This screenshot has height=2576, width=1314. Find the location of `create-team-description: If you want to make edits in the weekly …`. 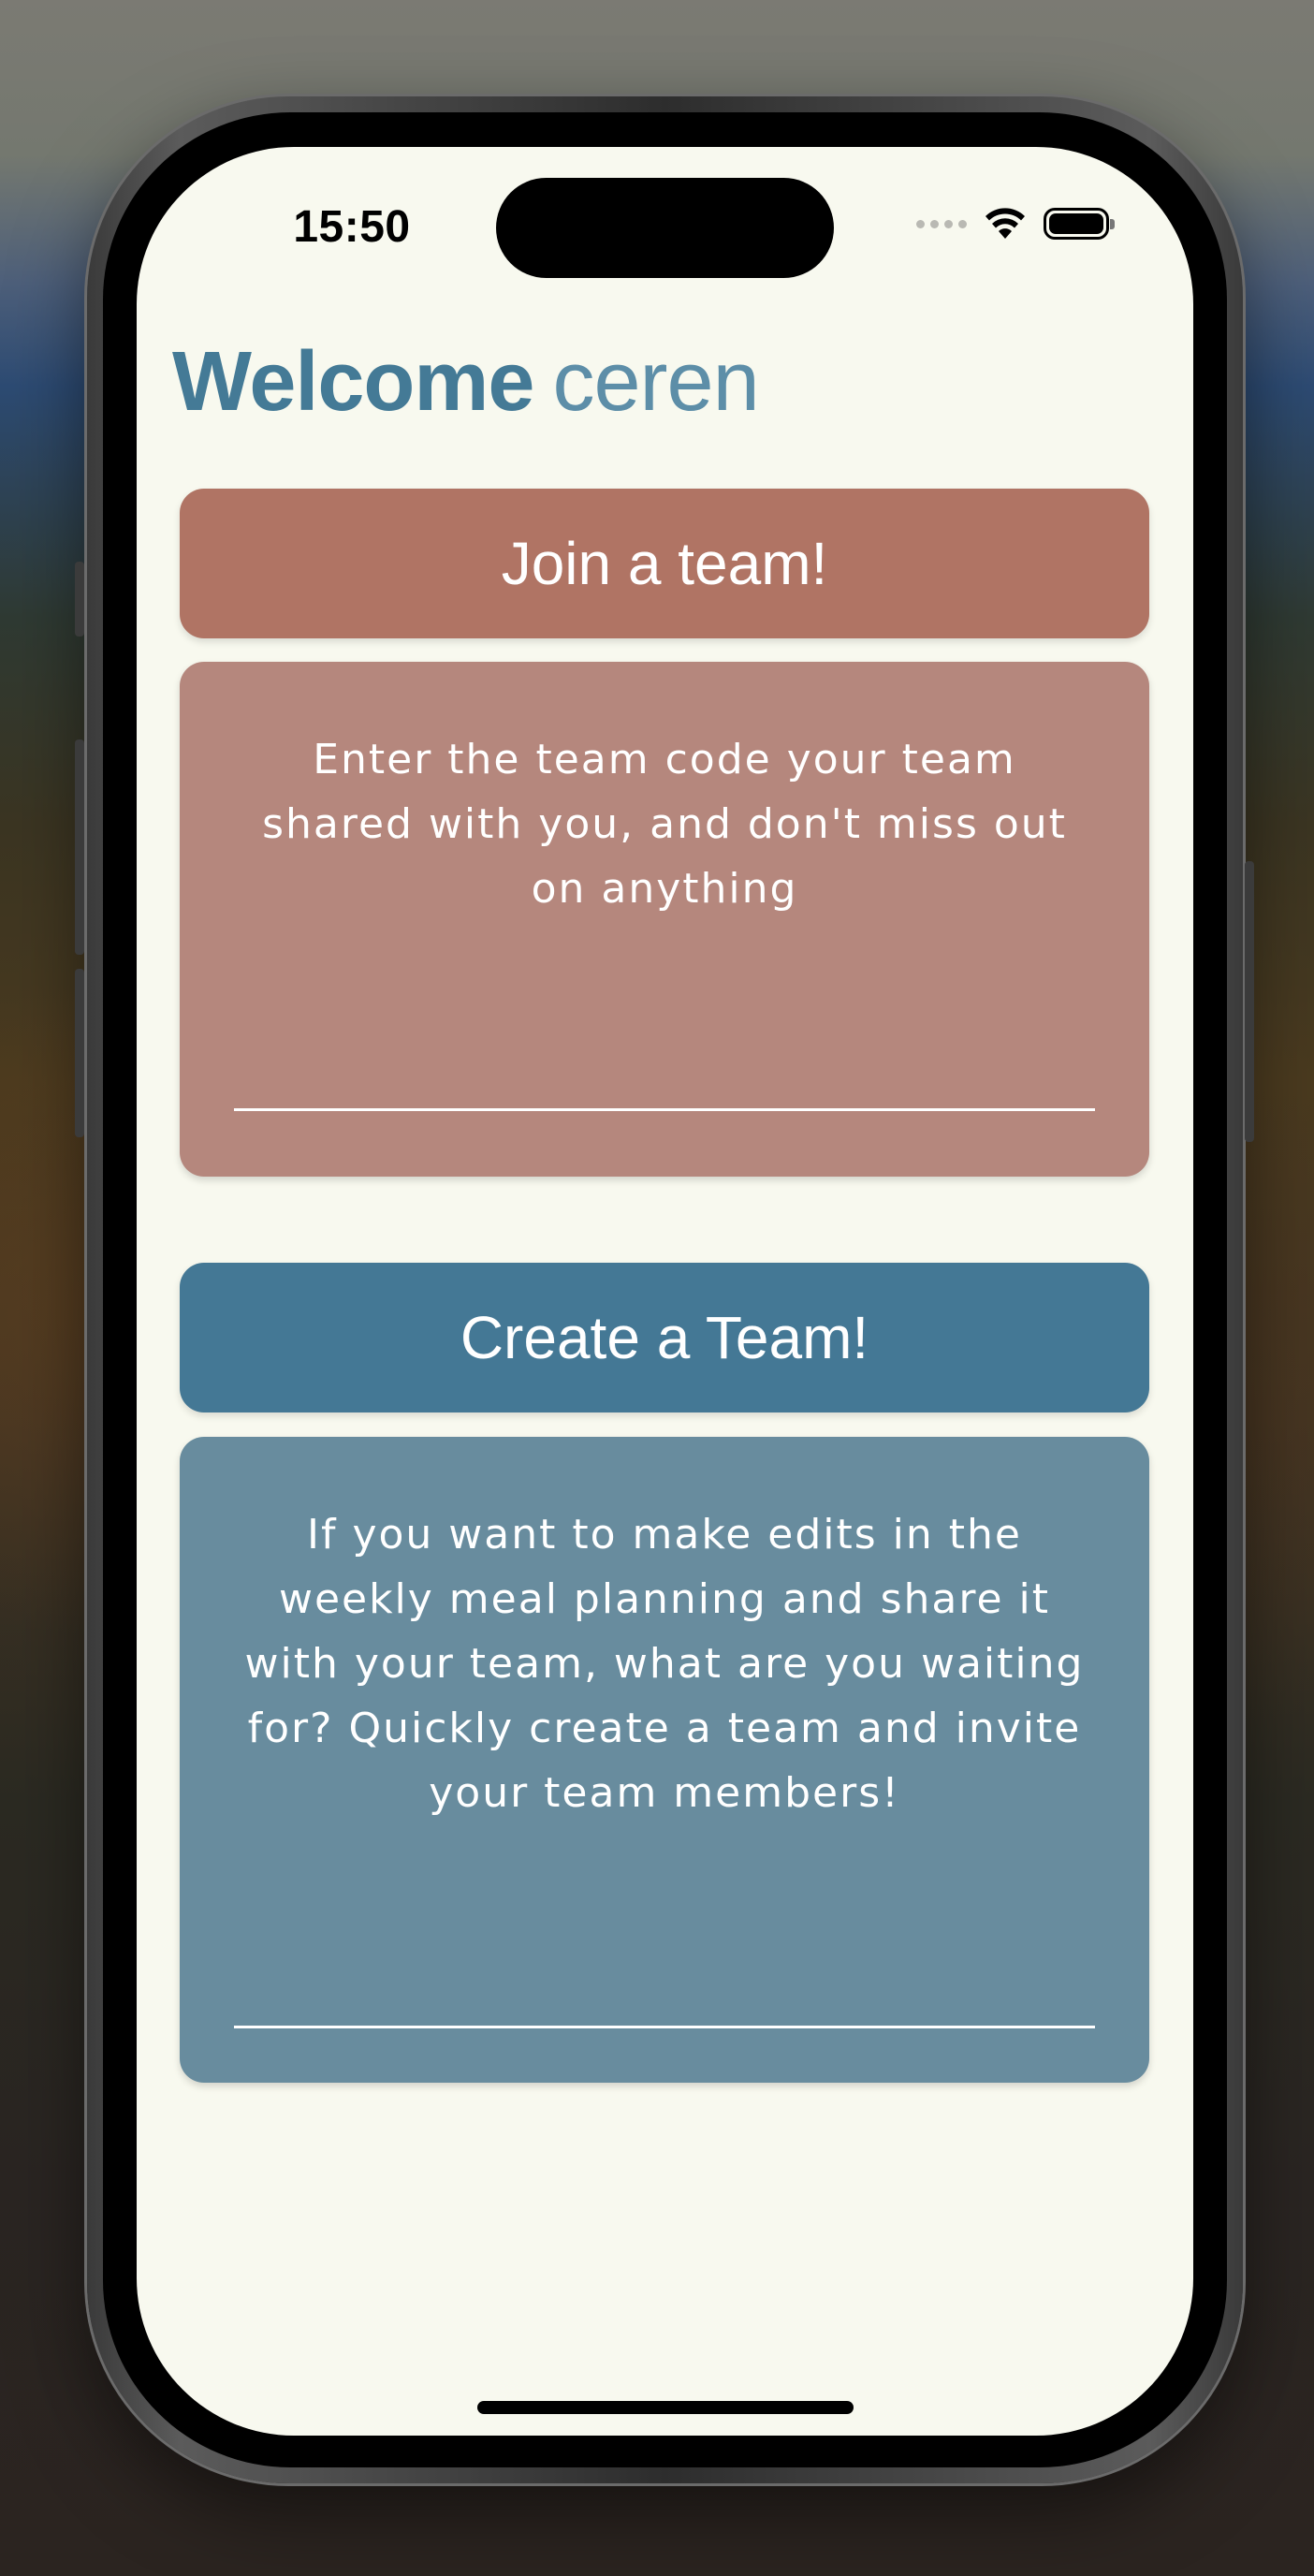

create-team-description: If you want to make edits in the weekly … is located at coordinates (664, 1664).